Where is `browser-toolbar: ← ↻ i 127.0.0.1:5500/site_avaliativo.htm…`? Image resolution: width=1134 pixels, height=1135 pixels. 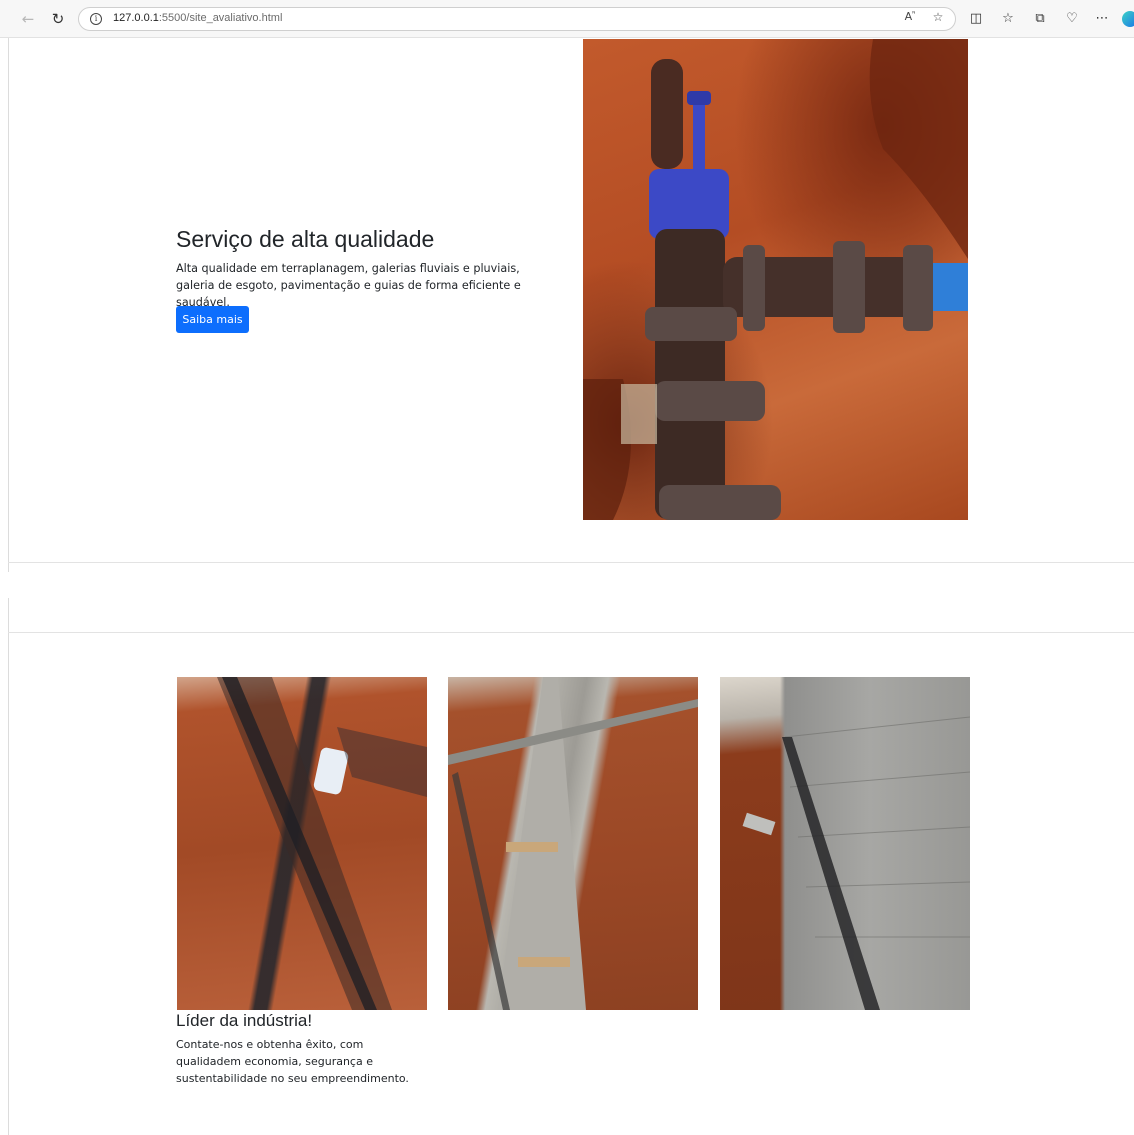
browser-toolbar: ← ↻ i 127.0.0.1:5500/site_avaliativo.htm… is located at coordinates (567, 19).